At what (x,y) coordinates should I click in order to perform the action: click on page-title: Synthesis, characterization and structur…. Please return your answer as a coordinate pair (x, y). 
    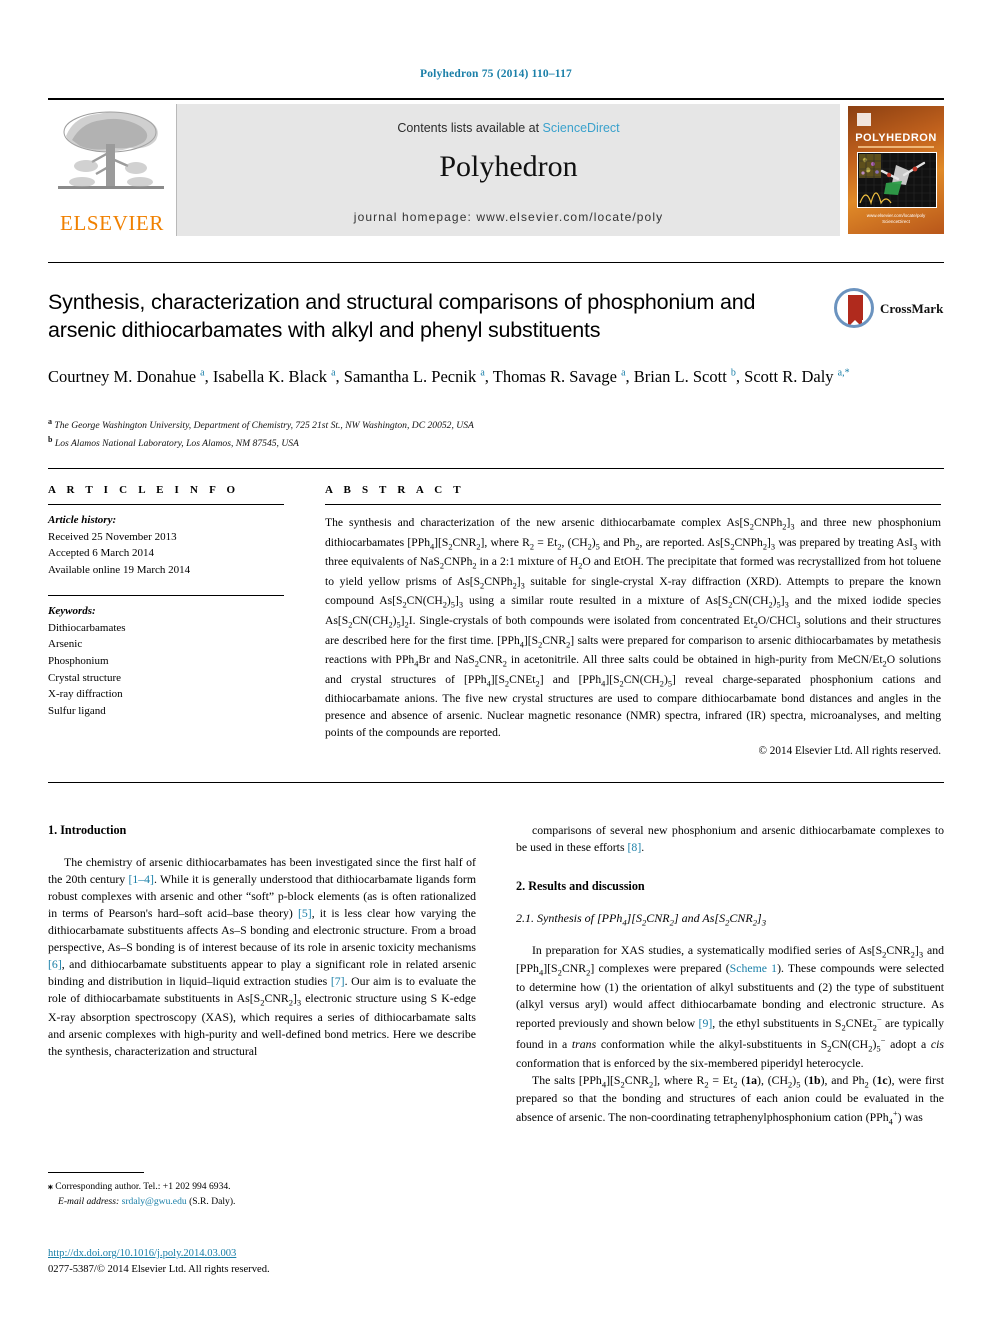
    Looking at the image, I should click on (402, 316).